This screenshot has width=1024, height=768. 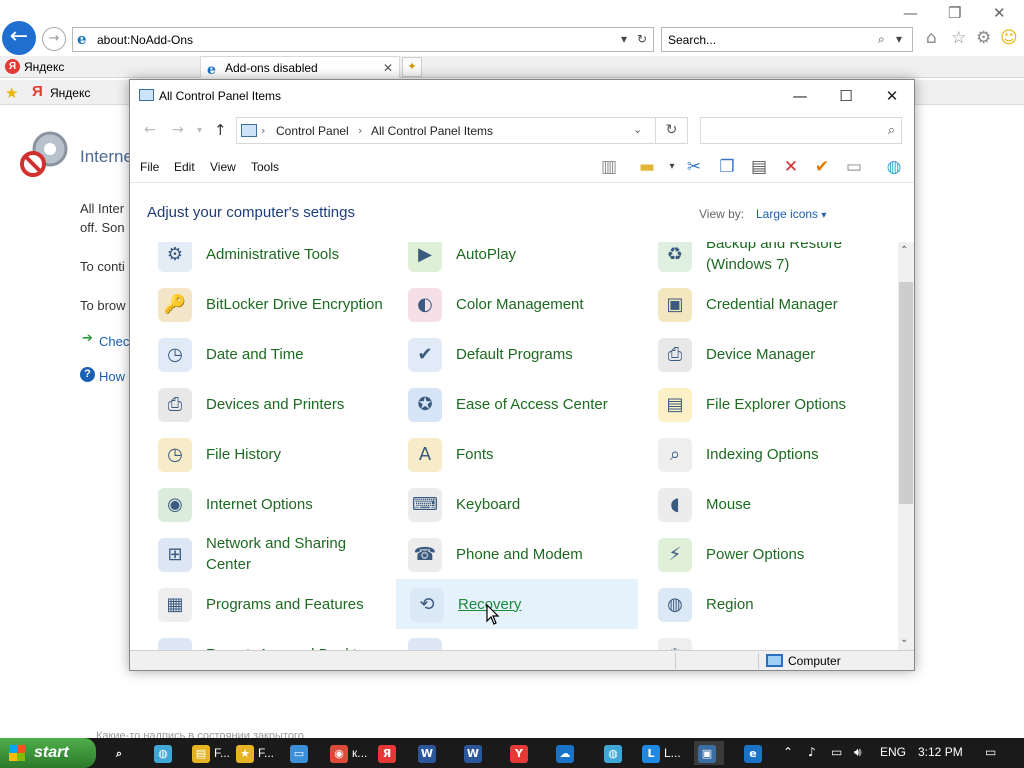 I want to click on control-panel-item: ▦ Programs and Features, so click(x=265, y=604).